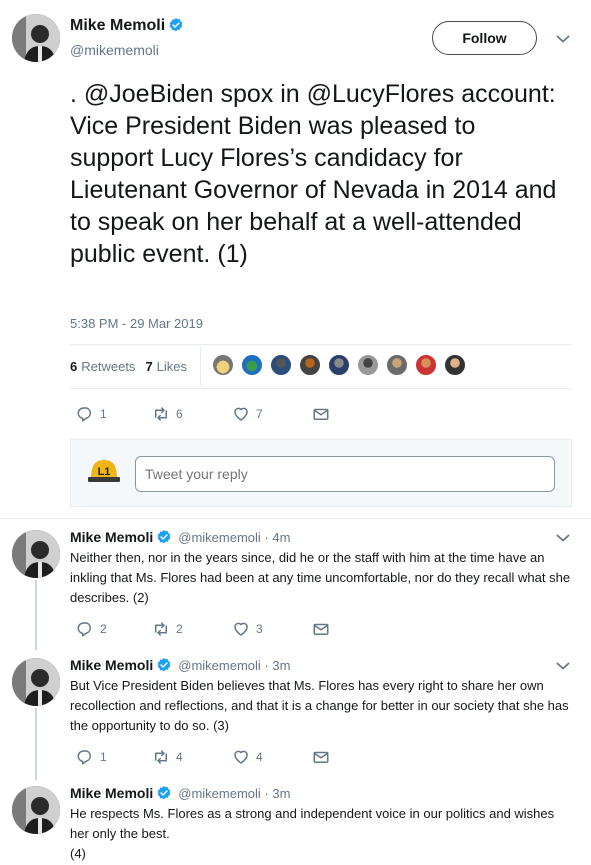 This screenshot has width=591, height=865. I want to click on like-action: 4, so click(247, 757).